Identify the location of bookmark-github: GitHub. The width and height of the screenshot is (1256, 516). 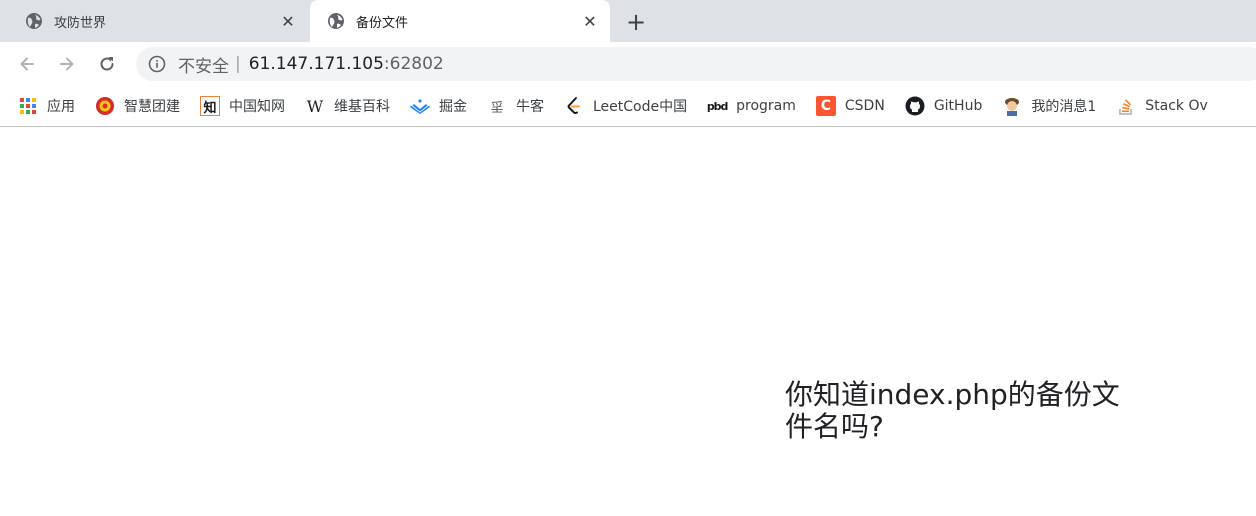
(944, 106).